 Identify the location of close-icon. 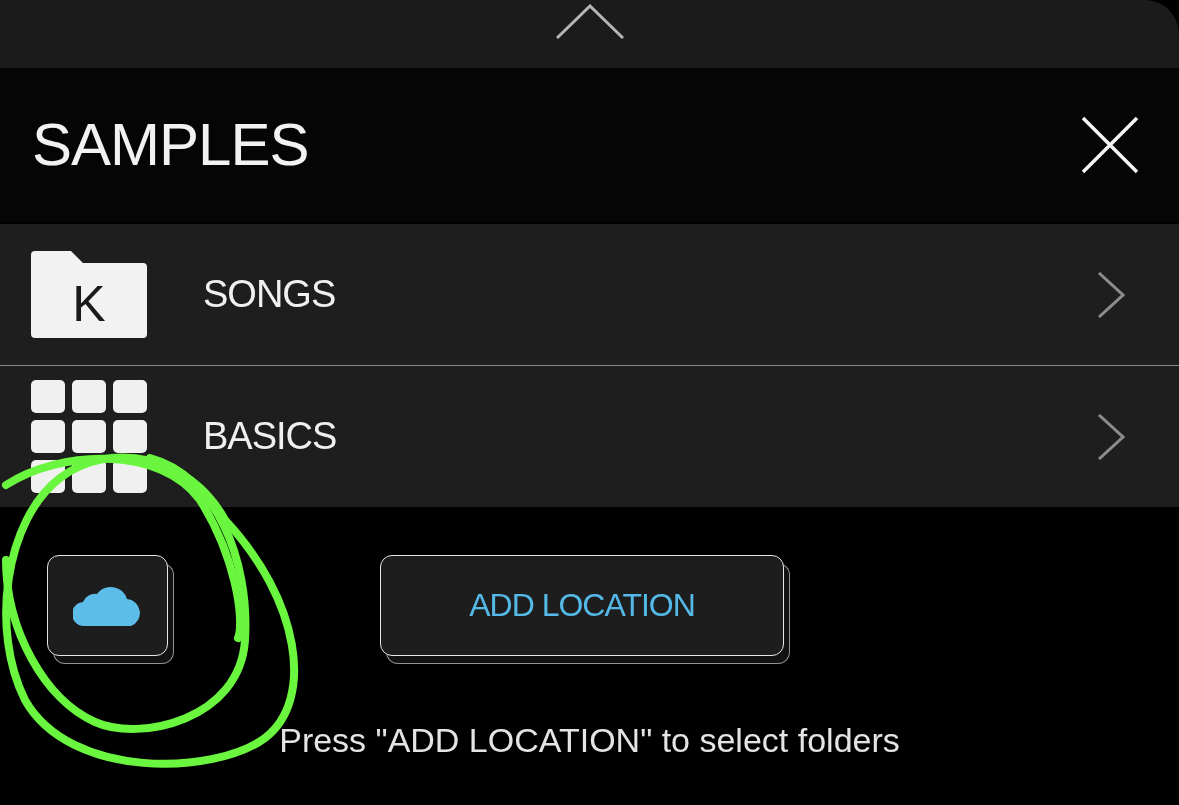
(1110, 145).